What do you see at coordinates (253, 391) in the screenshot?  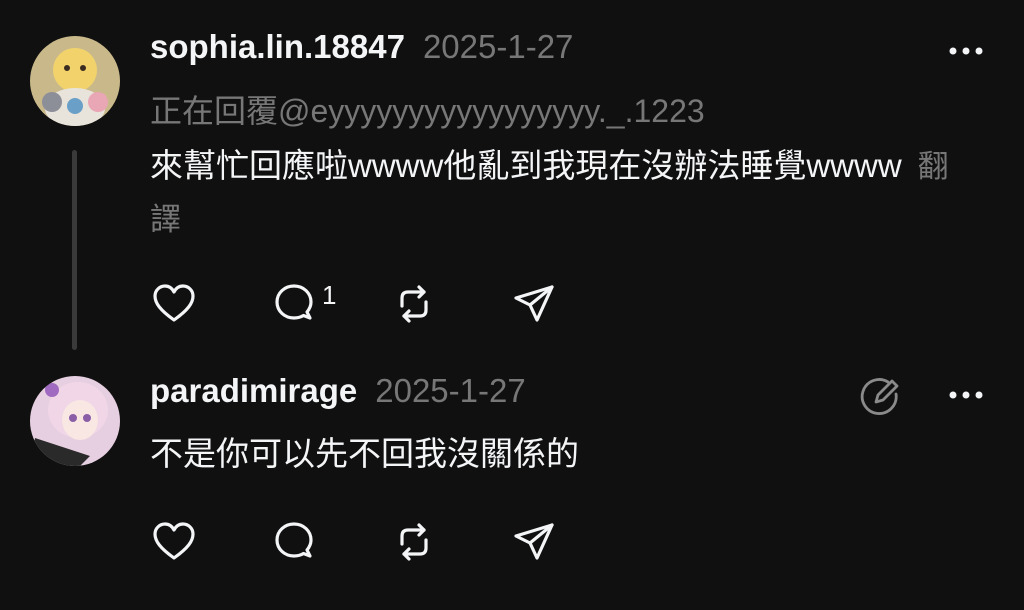 I see `username: paradimirage` at bounding box center [253, 391].